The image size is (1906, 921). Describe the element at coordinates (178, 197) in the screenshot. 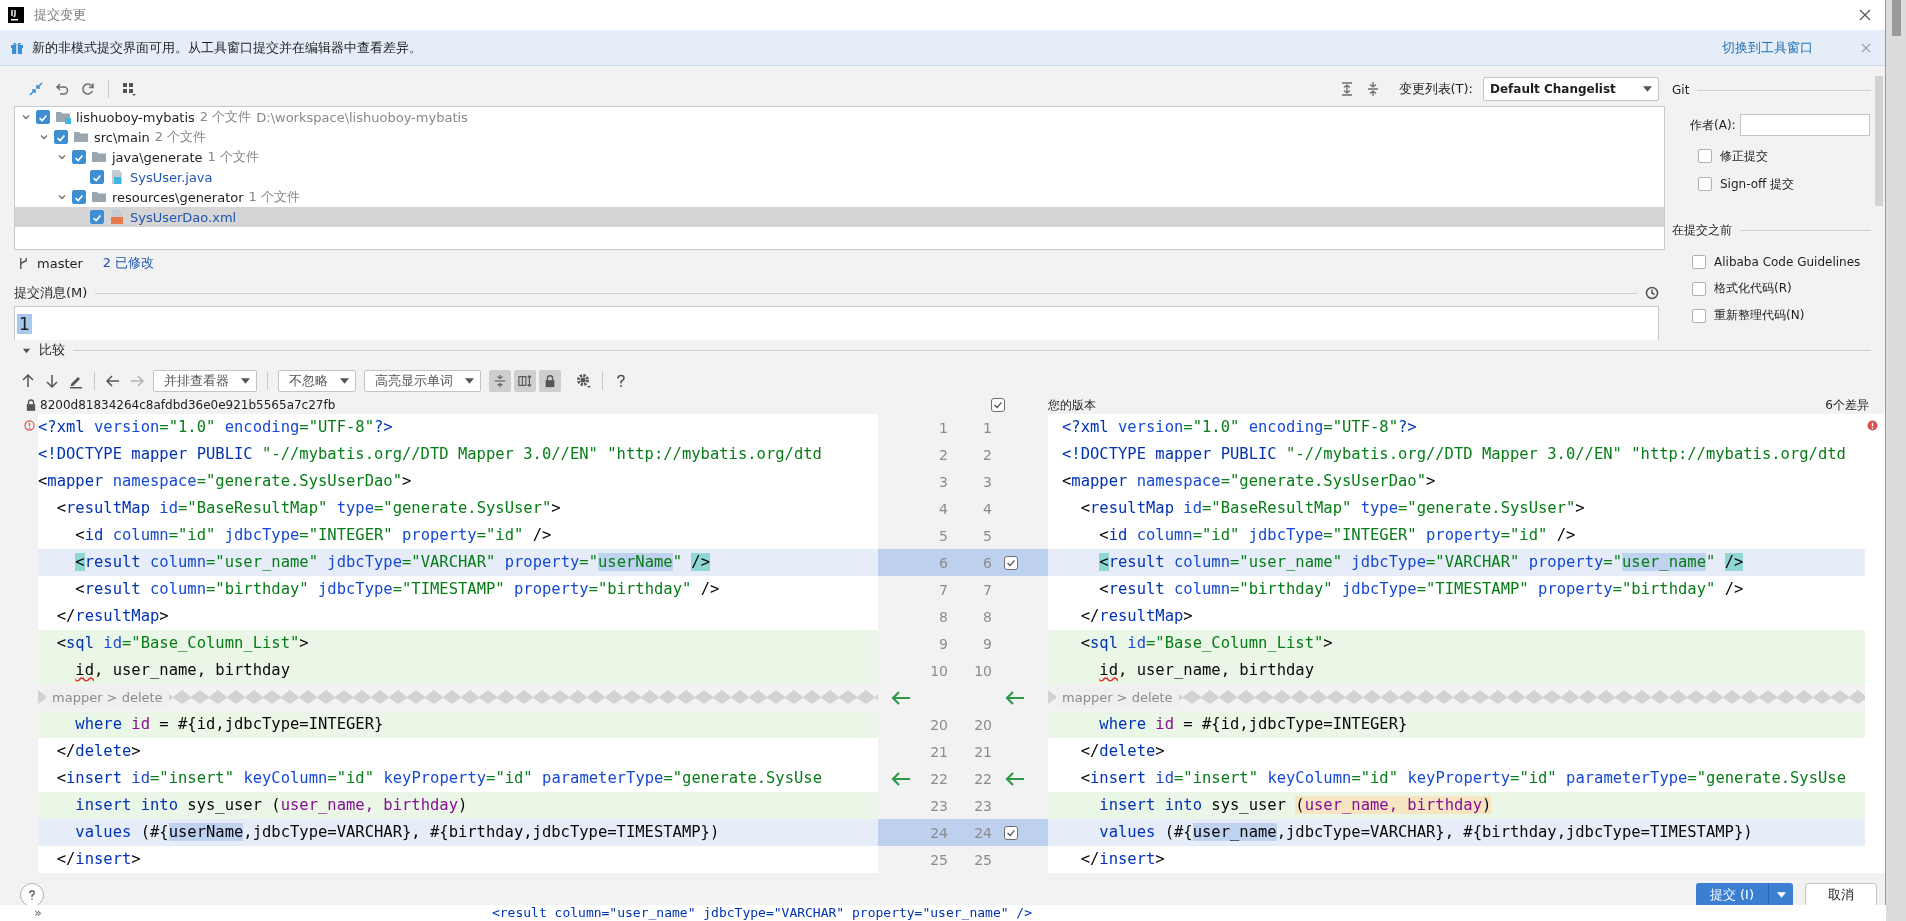

I see `tree-label: resources\generator` at that location.